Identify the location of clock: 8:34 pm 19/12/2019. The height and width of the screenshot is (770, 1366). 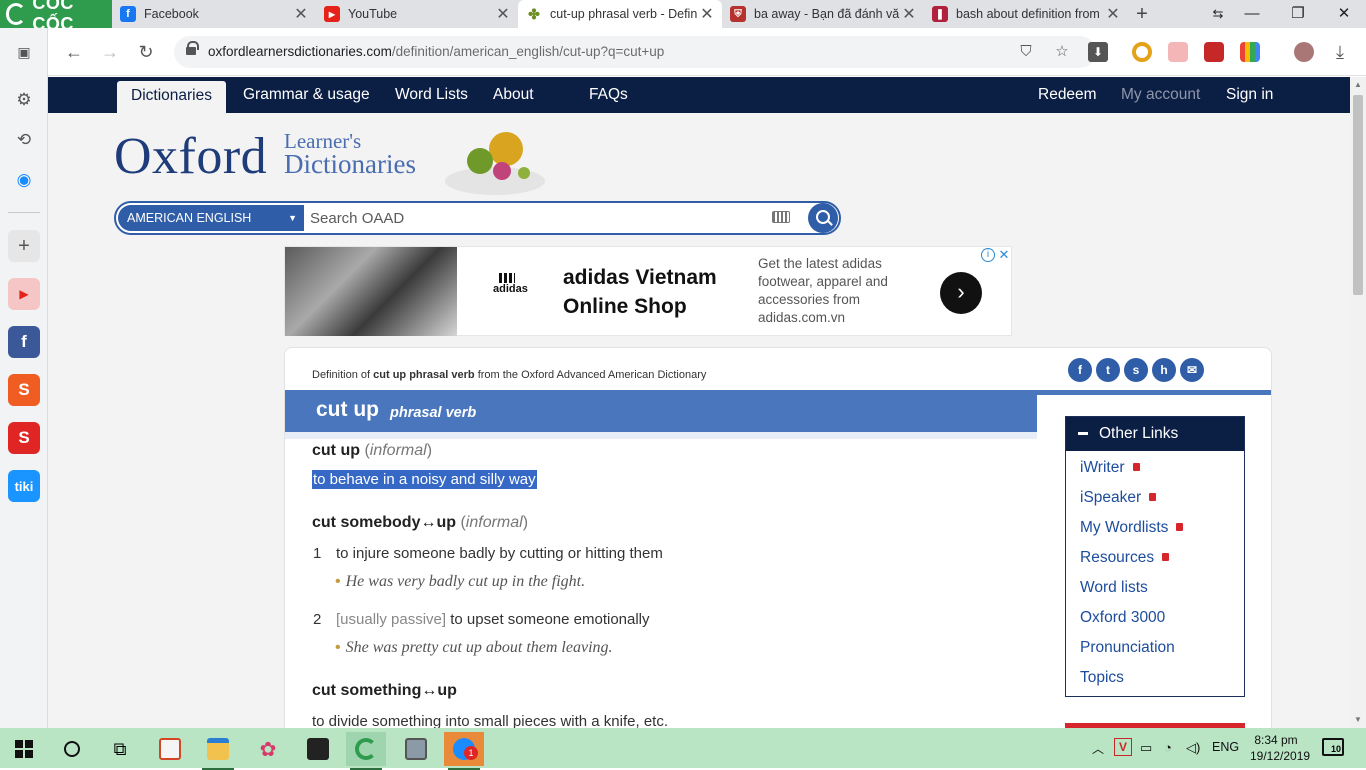
(1280, 748).